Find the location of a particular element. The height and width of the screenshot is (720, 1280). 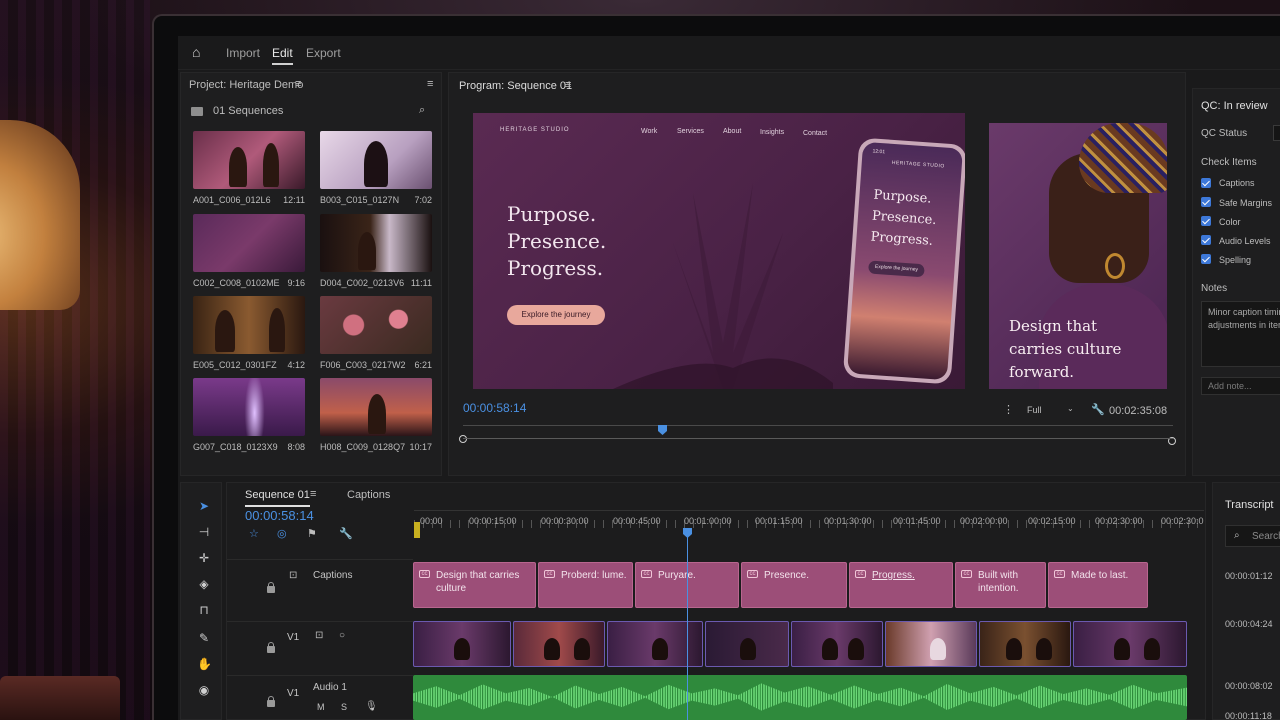

site-nav-contact: Contact is located at coordinates (815, 133).